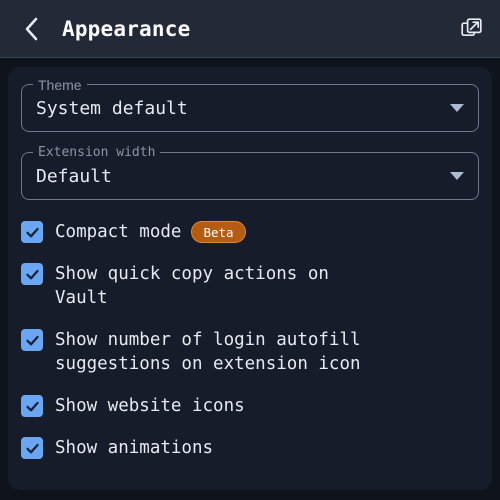  I want to click on checkbox-label-show-animations: Show animations, so click(134, 448).